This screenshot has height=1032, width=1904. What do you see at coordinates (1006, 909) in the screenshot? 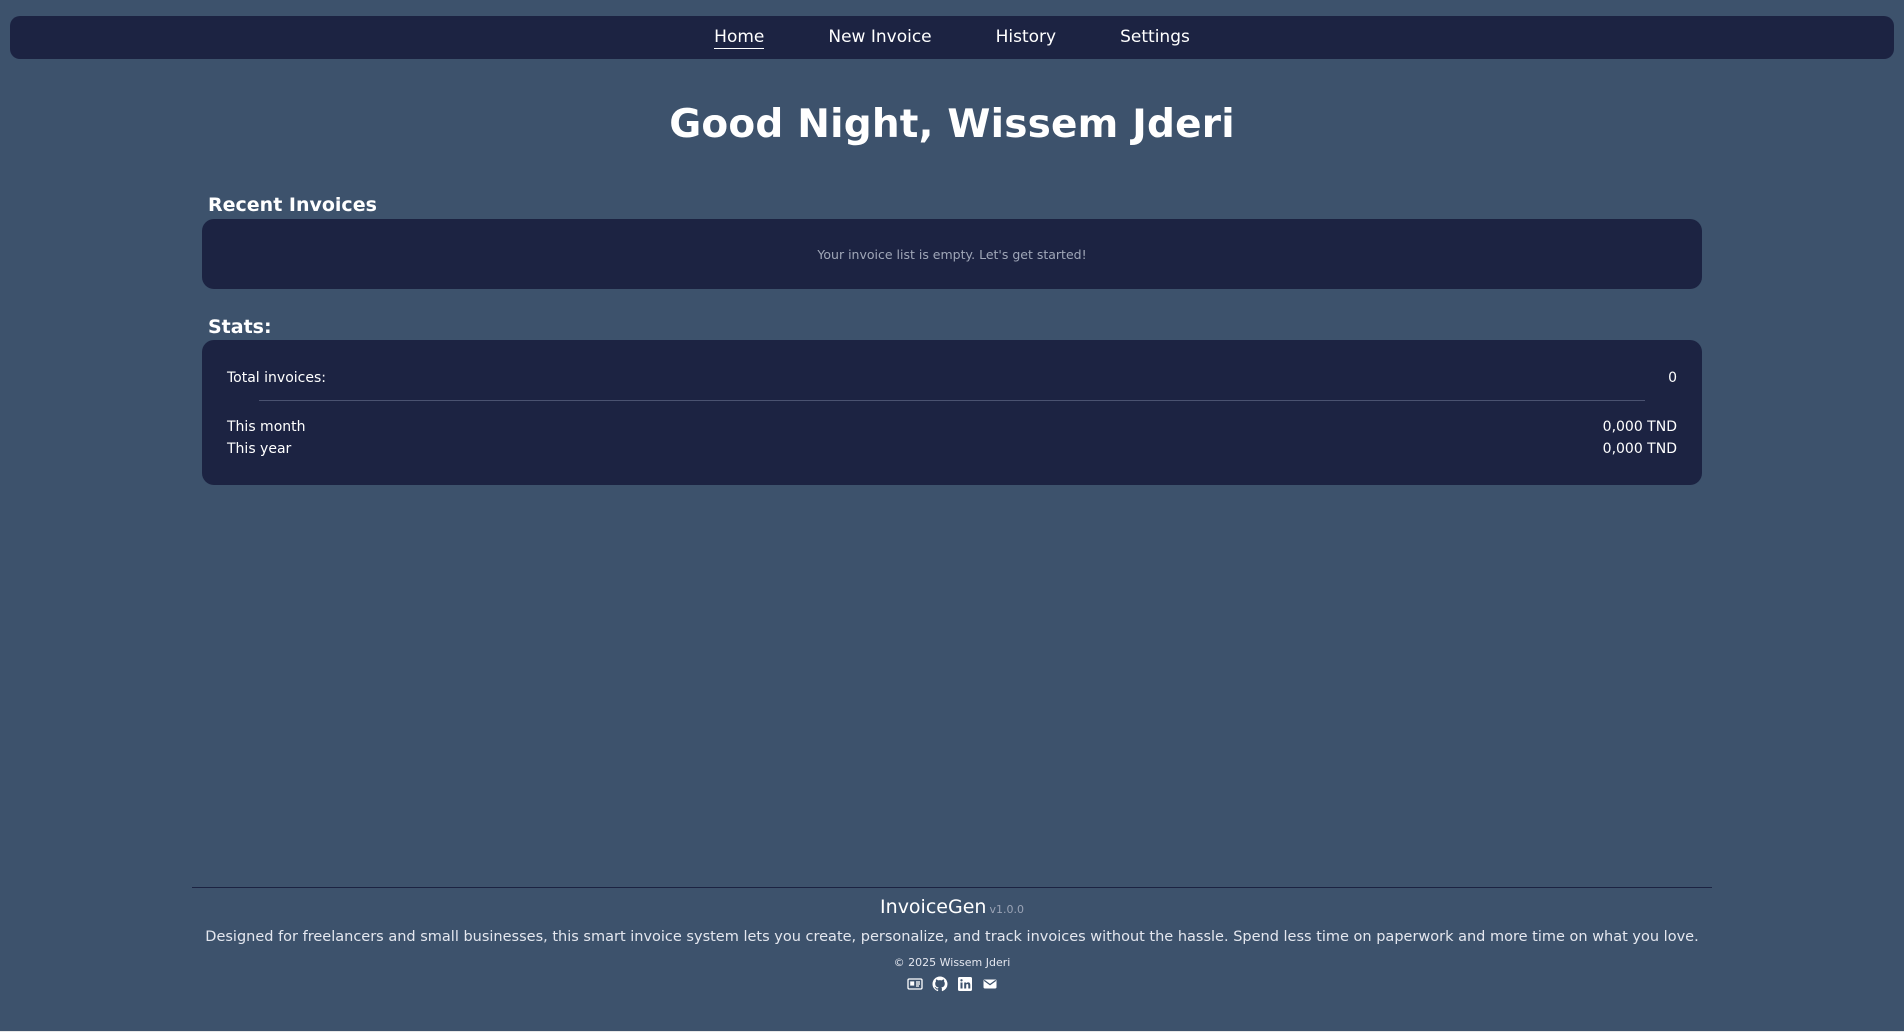
I see `footer-version: v1.0.0` at bounding box center [1006, 909].